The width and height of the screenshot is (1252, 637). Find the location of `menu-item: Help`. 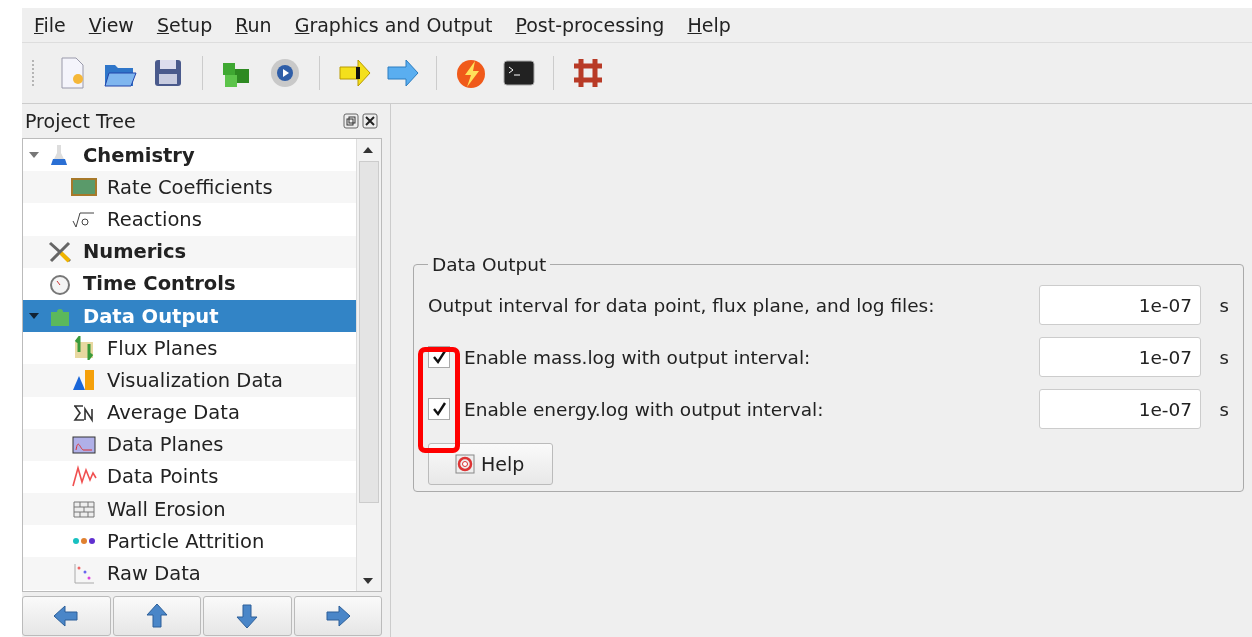

menu-item: Help is located at coordinates (709, 25).